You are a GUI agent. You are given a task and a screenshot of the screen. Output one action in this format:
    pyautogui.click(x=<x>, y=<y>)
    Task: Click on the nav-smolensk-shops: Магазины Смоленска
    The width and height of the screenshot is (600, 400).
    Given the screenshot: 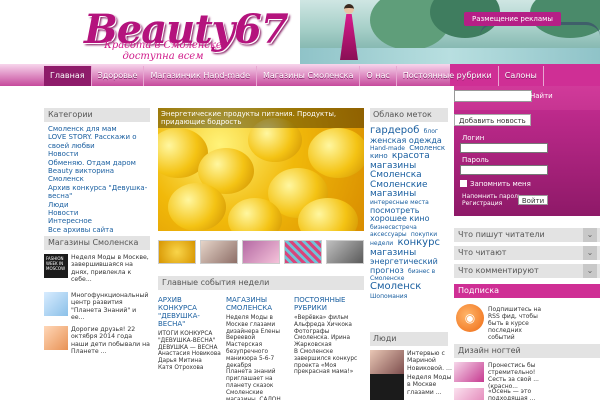 What is the action you would take?
    pyautogui.click(x=309, y=76)
    